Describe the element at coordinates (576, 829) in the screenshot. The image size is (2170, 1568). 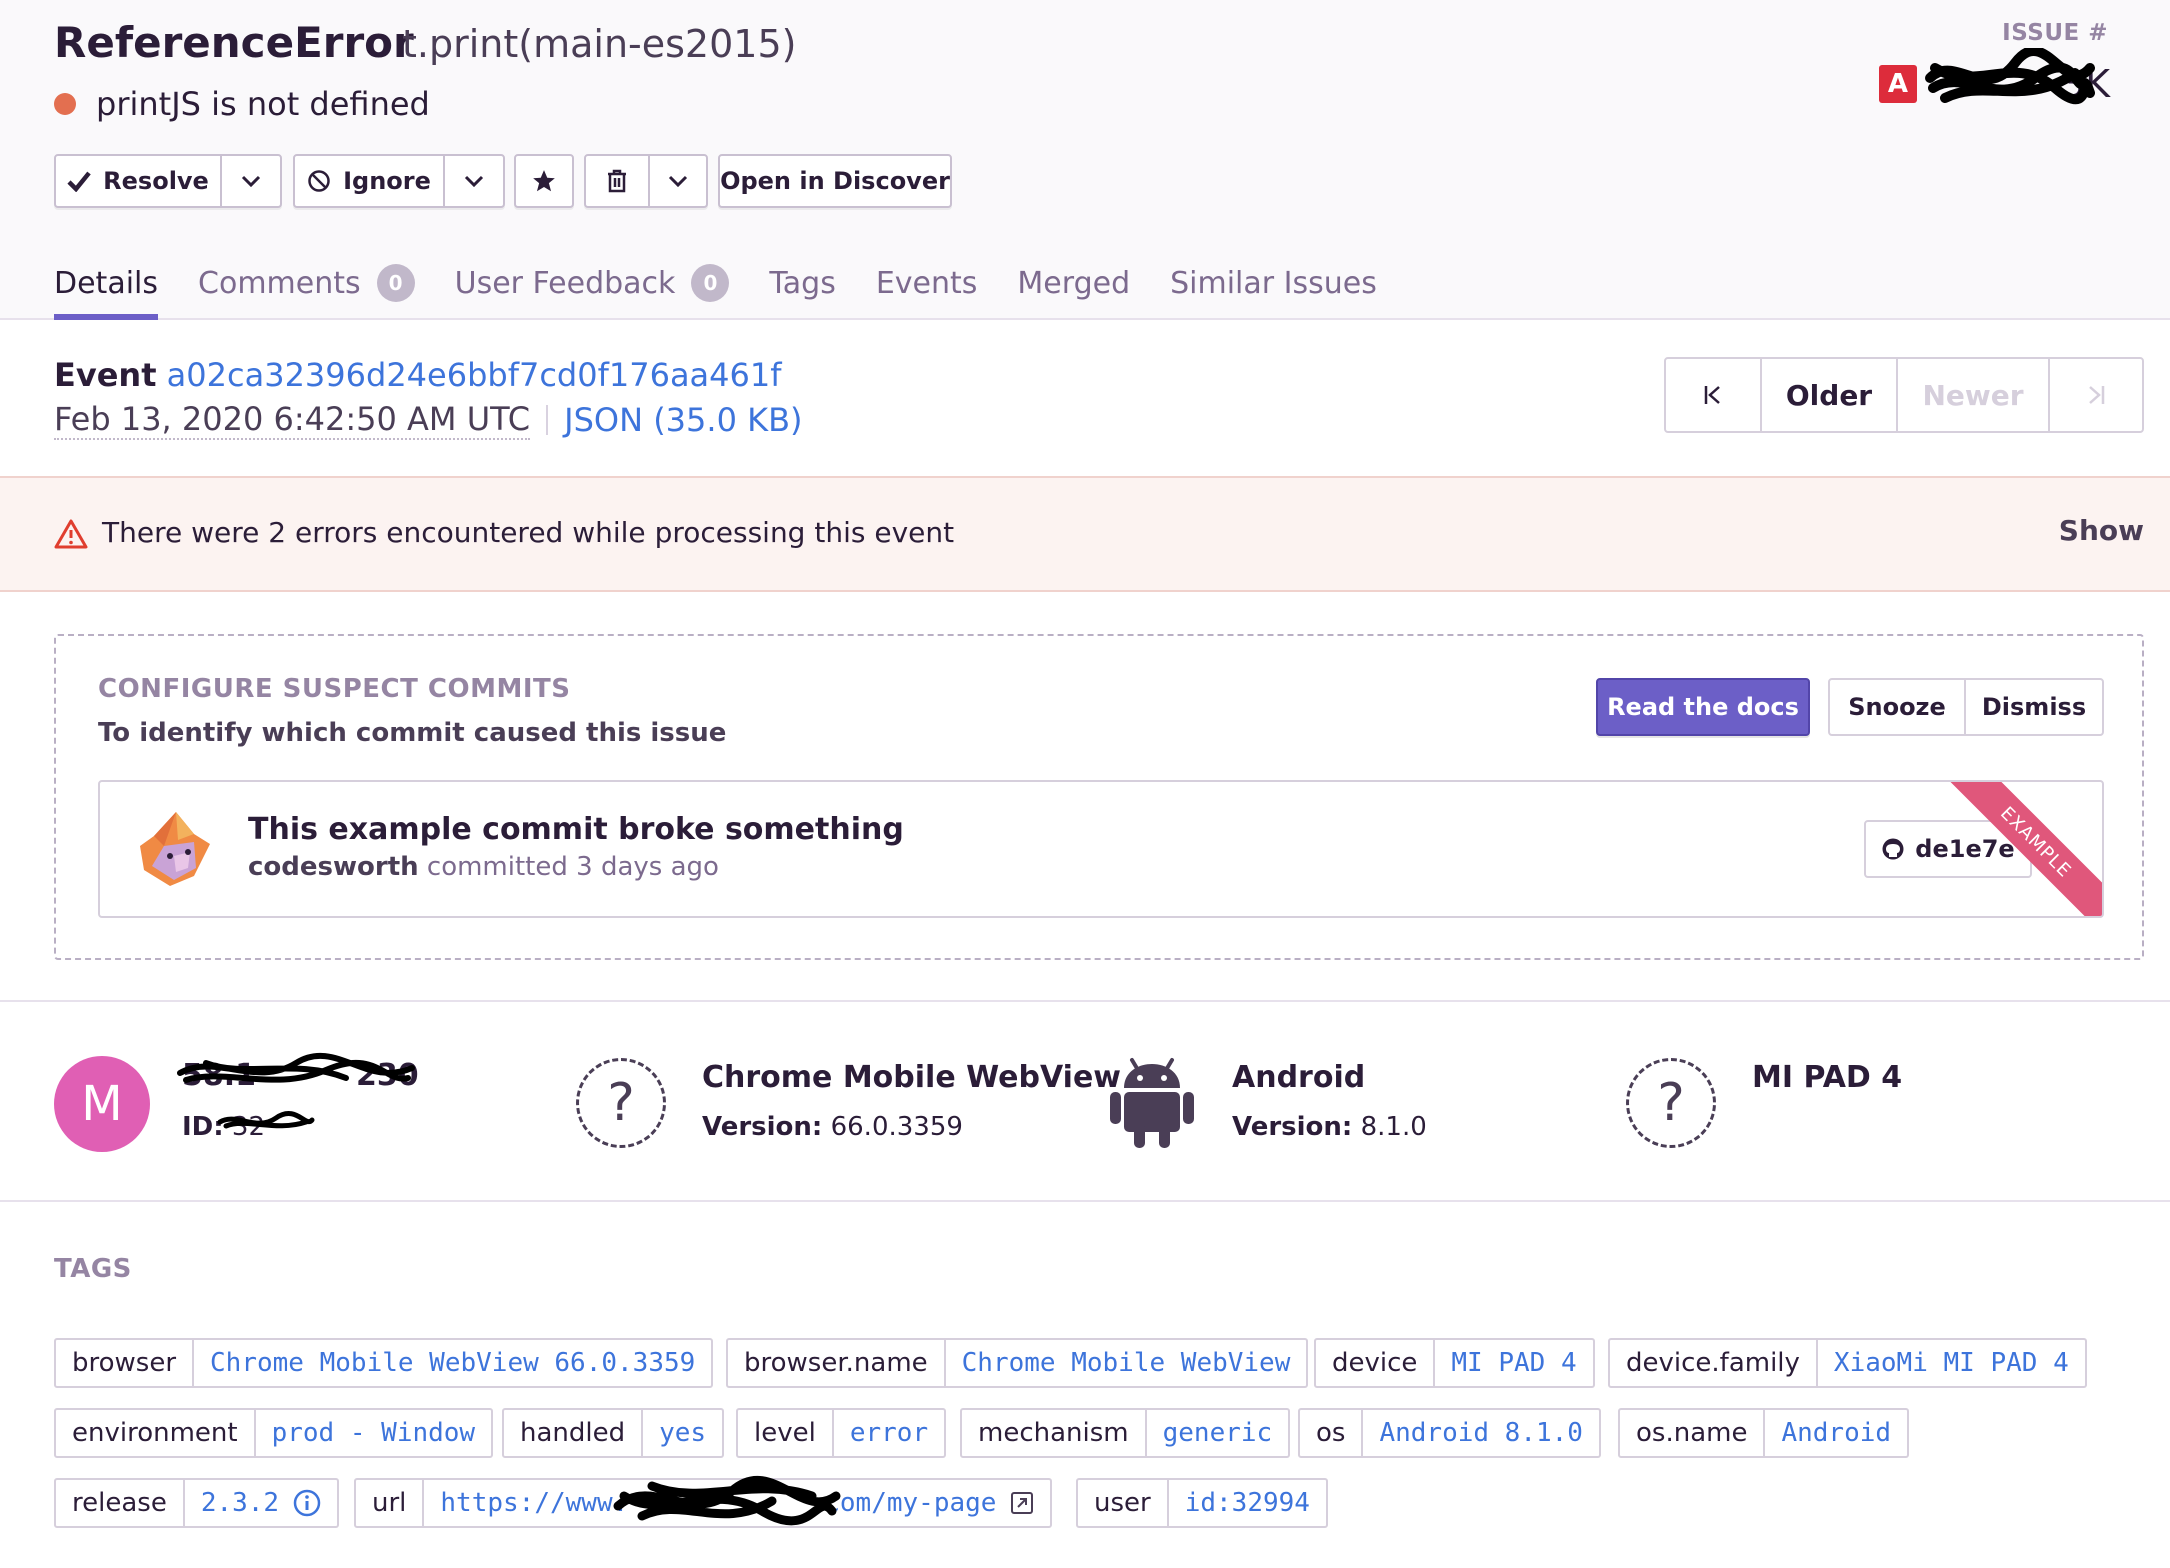
I see `commit-title: This example commit broke something` at that location.